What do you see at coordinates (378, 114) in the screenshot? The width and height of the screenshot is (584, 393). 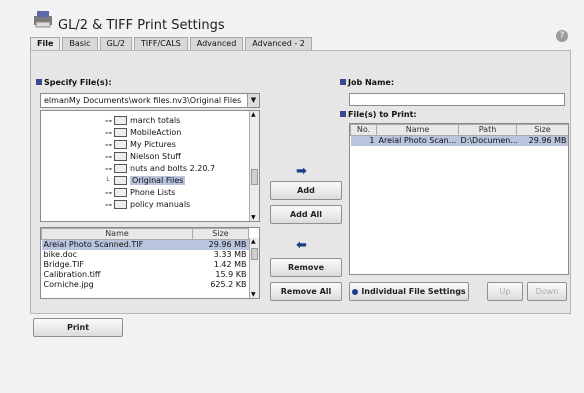 I see `files-to-print-label: File(s) to Print:` at bounding box center [378, 114].